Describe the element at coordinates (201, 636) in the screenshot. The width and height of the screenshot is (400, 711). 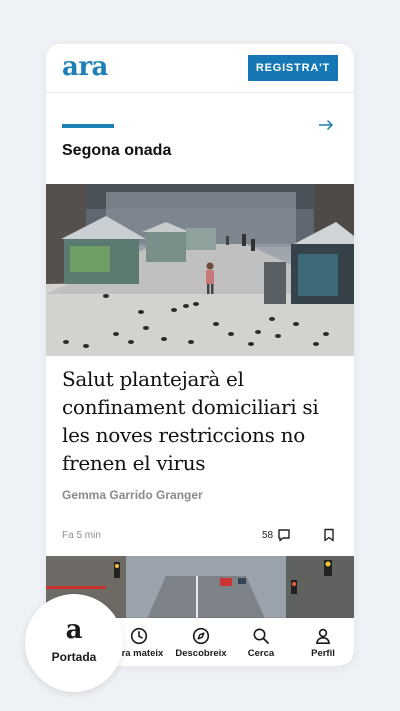
I see `compass-icon` at that location.